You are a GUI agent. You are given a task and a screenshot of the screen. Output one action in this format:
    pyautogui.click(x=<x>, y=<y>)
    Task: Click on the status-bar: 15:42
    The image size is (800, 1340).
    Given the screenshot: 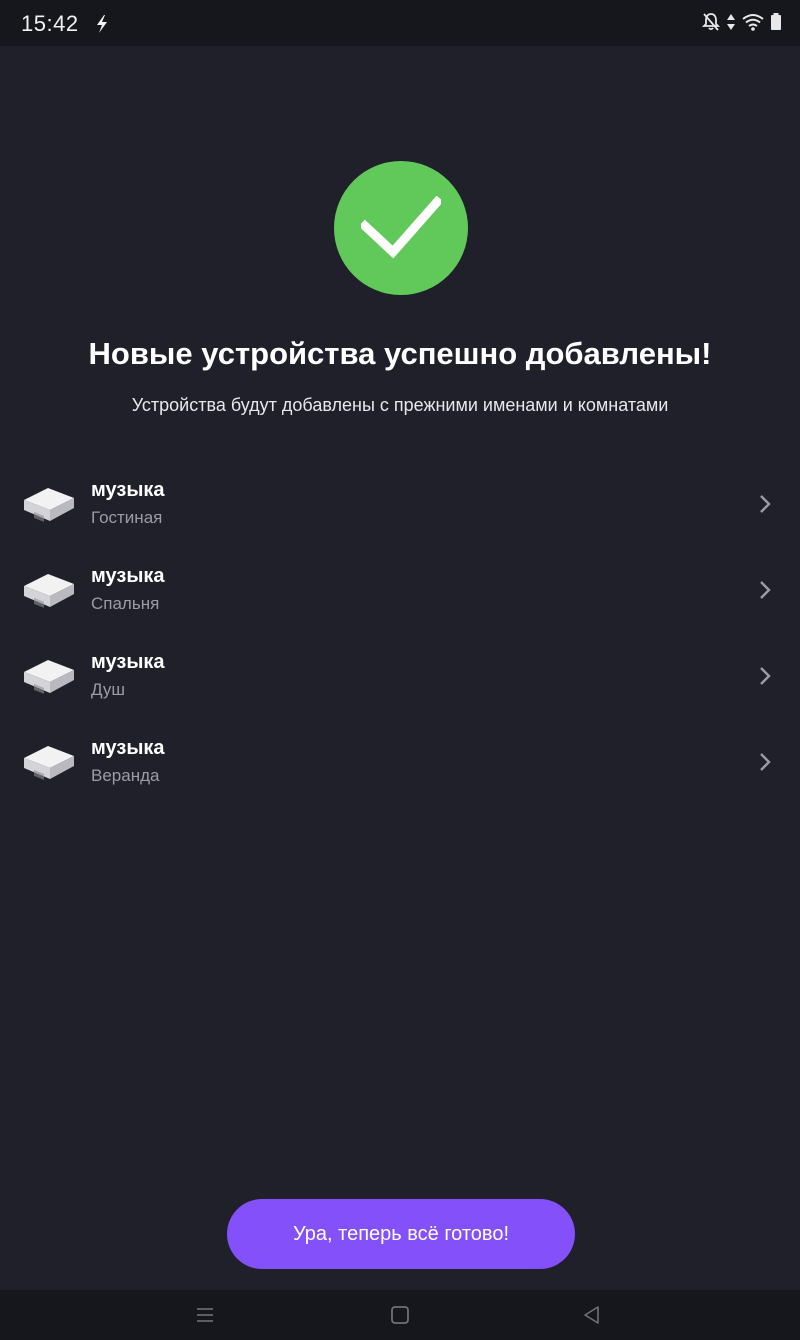 What is the action you would take?
    pyautogui.click(x=400, y=23)
    